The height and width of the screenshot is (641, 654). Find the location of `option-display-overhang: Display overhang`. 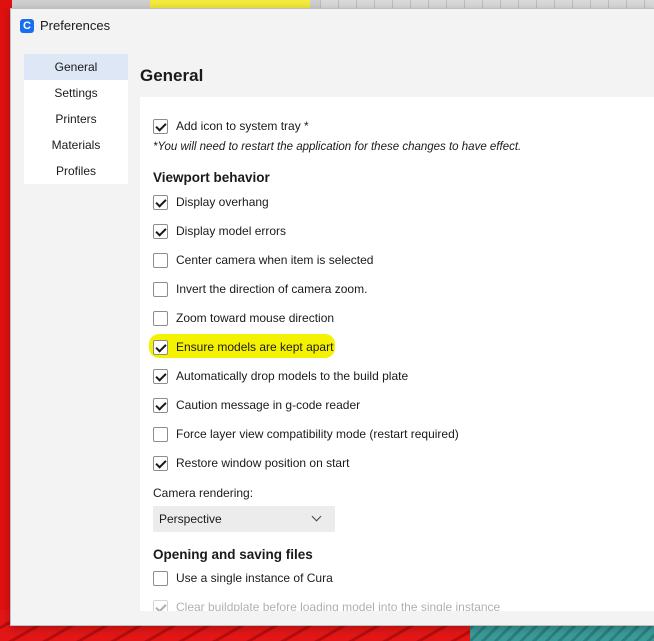

option-display-overhang: Display overhang is located at coordinates (211, 202).